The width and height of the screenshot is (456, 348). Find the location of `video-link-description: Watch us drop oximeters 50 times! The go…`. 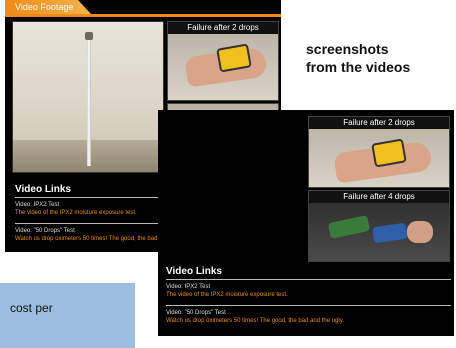

video-link-description: Watch us drop oximeters 50 times! The go… is located at coordinates (308, 321).